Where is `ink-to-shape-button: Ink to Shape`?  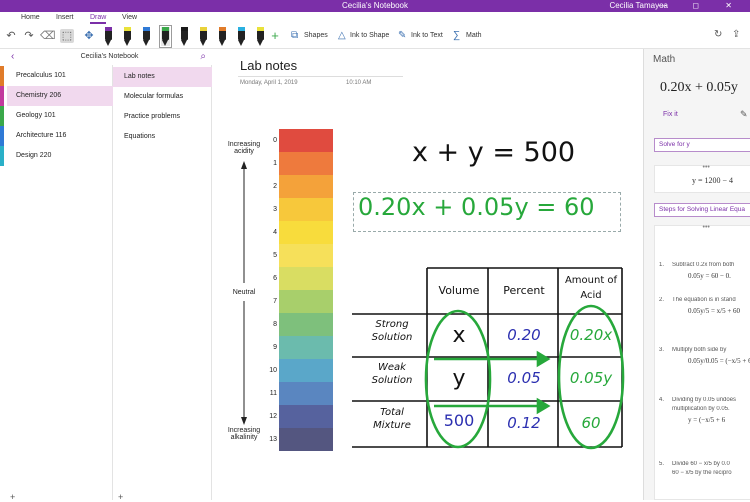 ink-to-shape-button: Ink to Shape is located at coordinates (369, 35).